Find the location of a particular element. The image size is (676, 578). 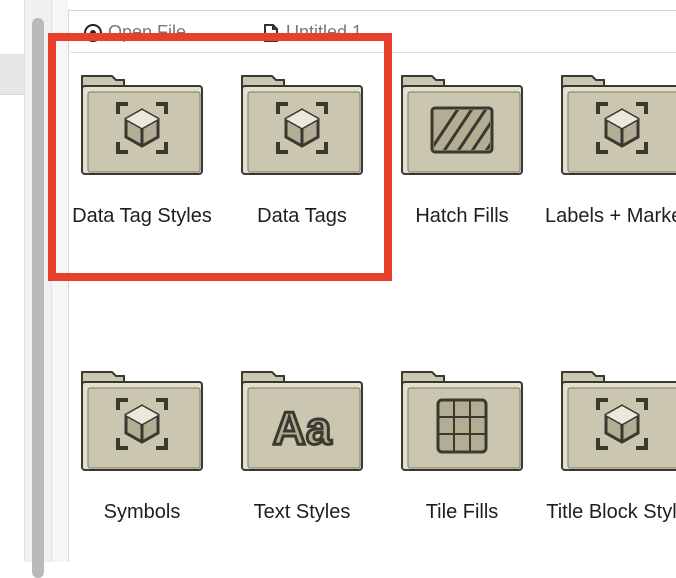

left-pane is located at coordinates (12, 281).